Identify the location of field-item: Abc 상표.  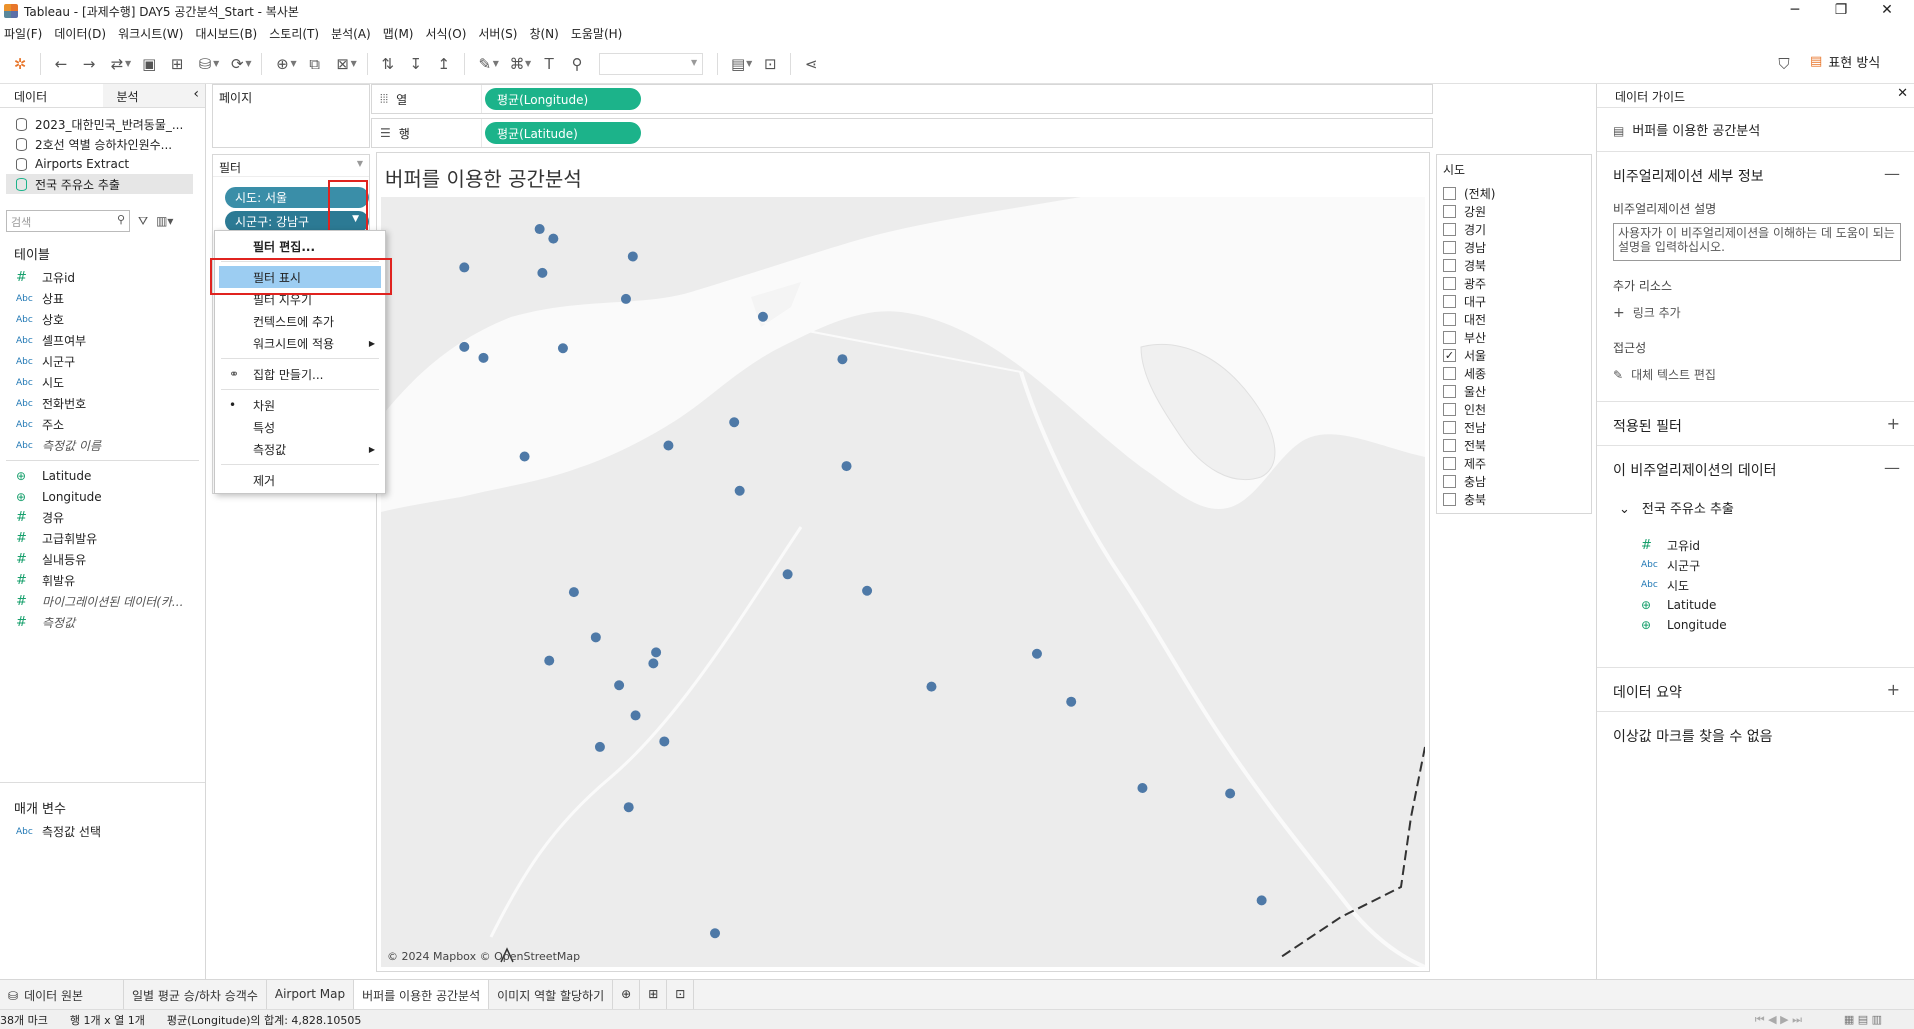
(102, 298).